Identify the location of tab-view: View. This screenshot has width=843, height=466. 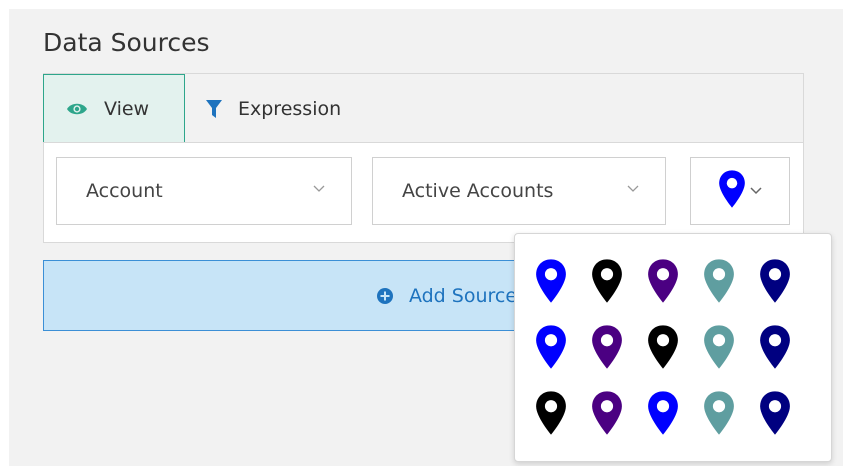
(114, 108).